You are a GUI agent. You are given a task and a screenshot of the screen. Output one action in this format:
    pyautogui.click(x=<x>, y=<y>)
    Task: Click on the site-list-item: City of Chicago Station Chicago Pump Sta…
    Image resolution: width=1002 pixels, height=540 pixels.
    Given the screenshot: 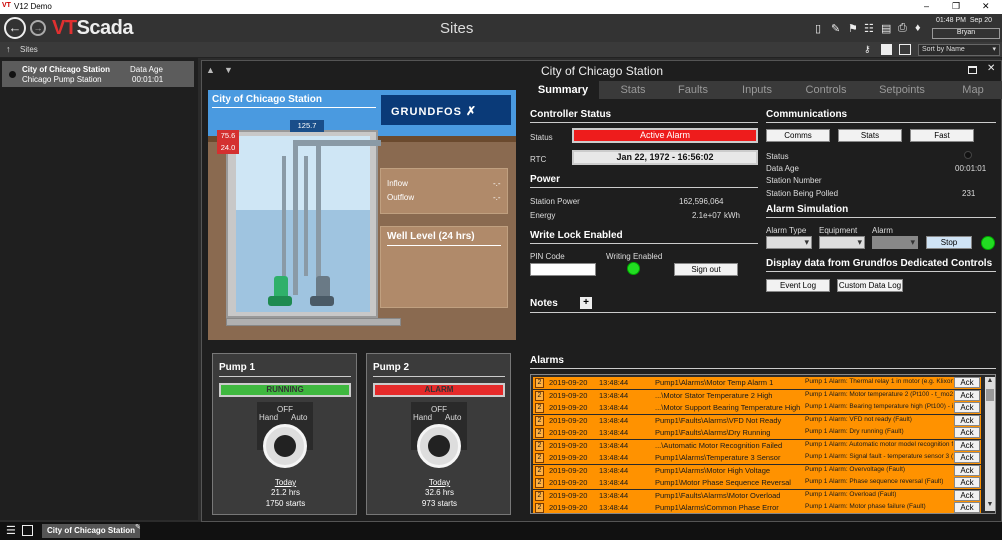 What is the action you would take?
    pyautogui.click(x=98, y=74)
    